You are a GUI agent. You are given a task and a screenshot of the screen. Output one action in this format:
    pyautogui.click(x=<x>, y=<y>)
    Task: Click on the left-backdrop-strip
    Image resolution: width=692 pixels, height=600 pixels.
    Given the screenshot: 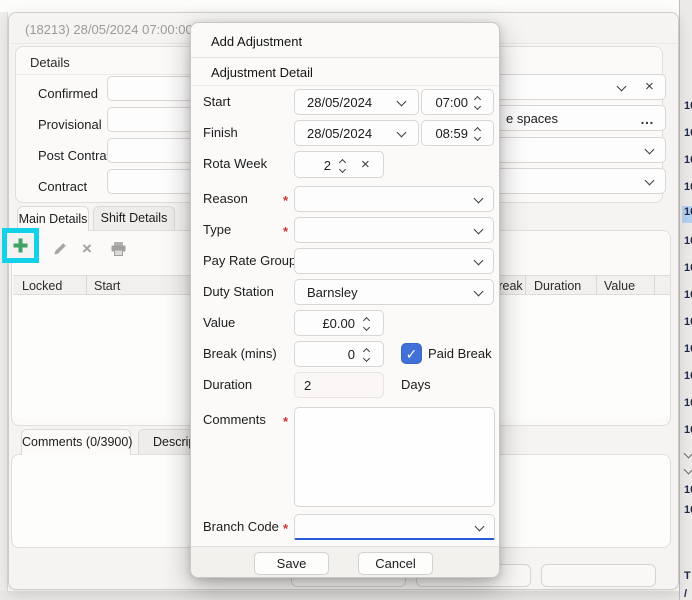 What is the action you would take?
    pyautogui.click(x=4, y=306)
    